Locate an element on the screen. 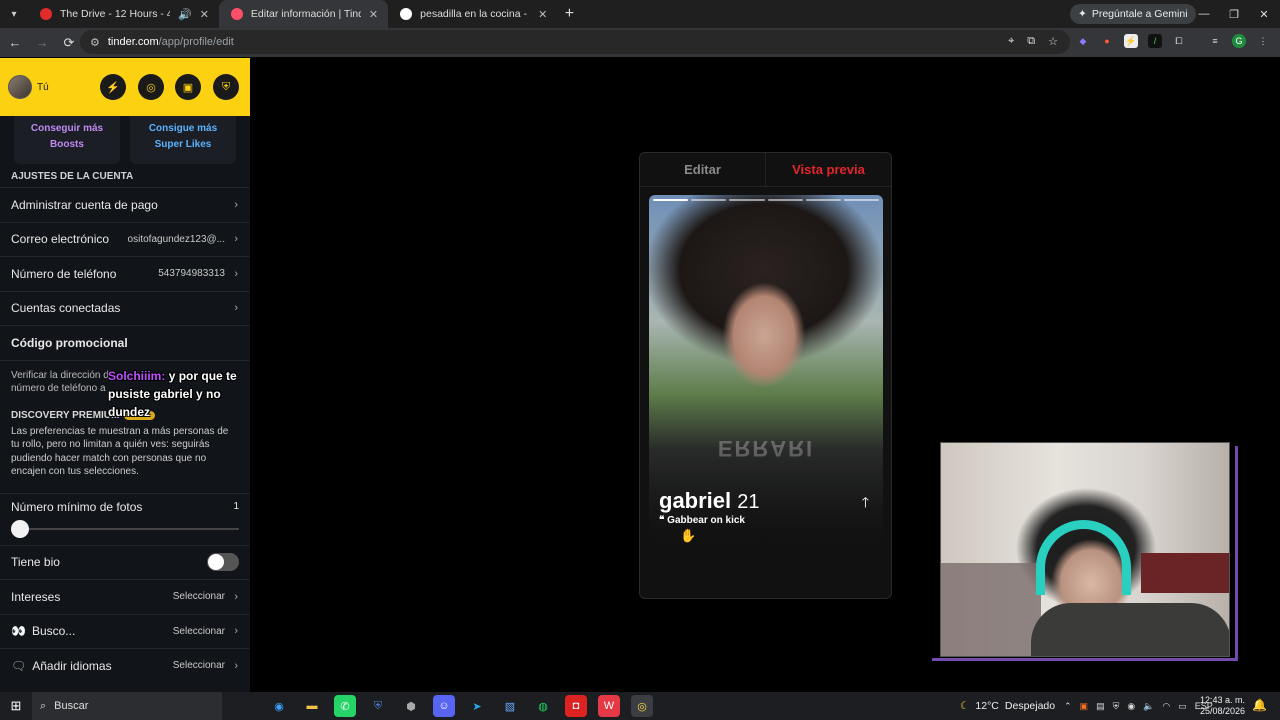 This screenshot has width=1280, height=720. location-icon: ⌖ is located at coordinates (1011, 41).